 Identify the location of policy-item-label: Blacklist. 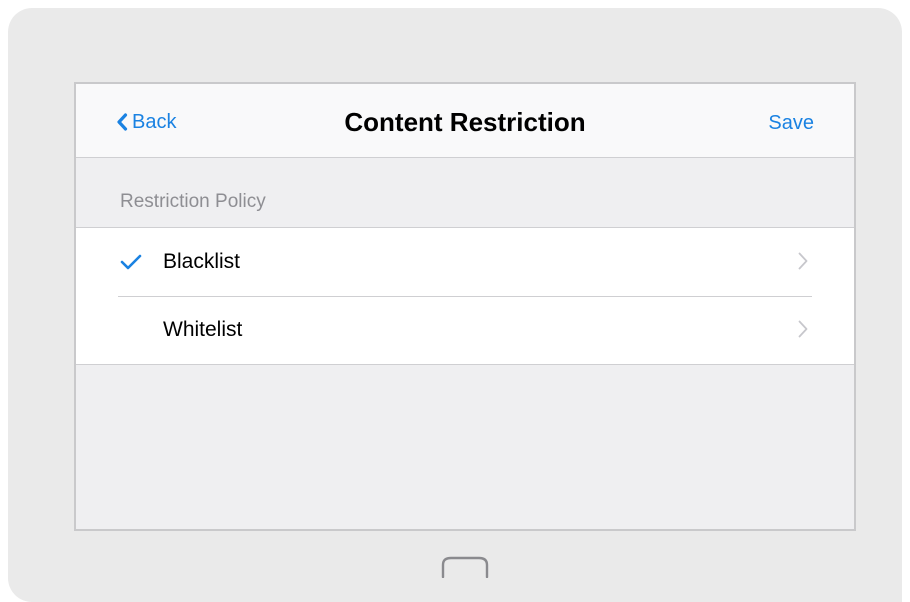
(202, 261).